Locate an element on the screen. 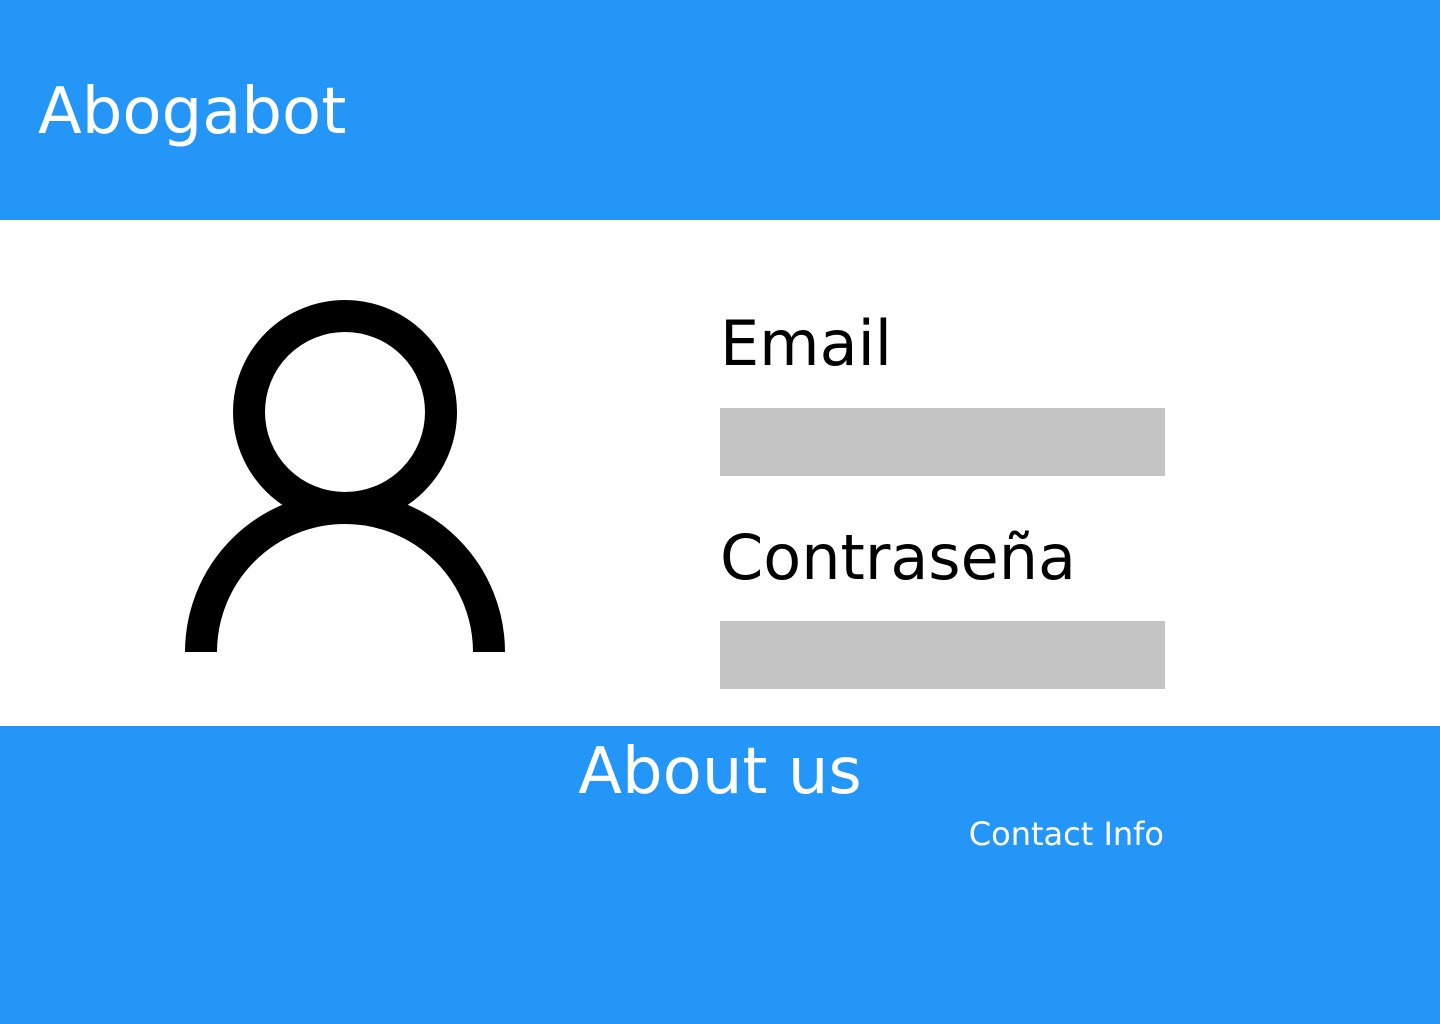 This screenshot has width=1440, height=1024. brand-logo-text: Abogabot is located at coordinates (192, 112).